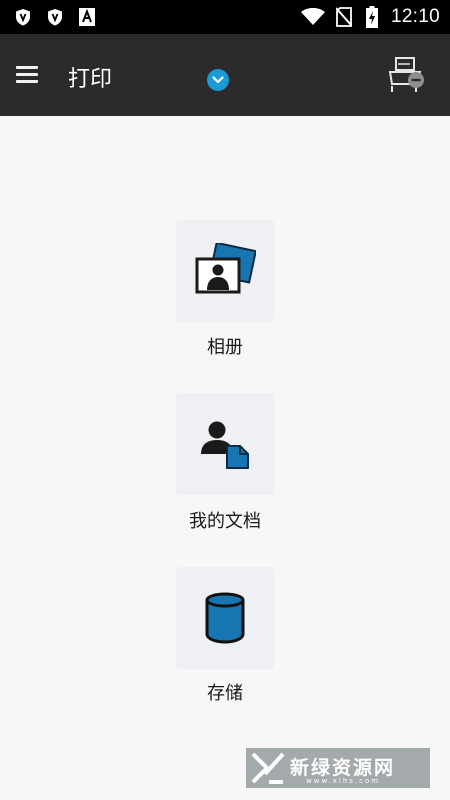 The width and height of the screenshot is (450, 800). I want to click on app-bar: 打印, so click(225, 75).